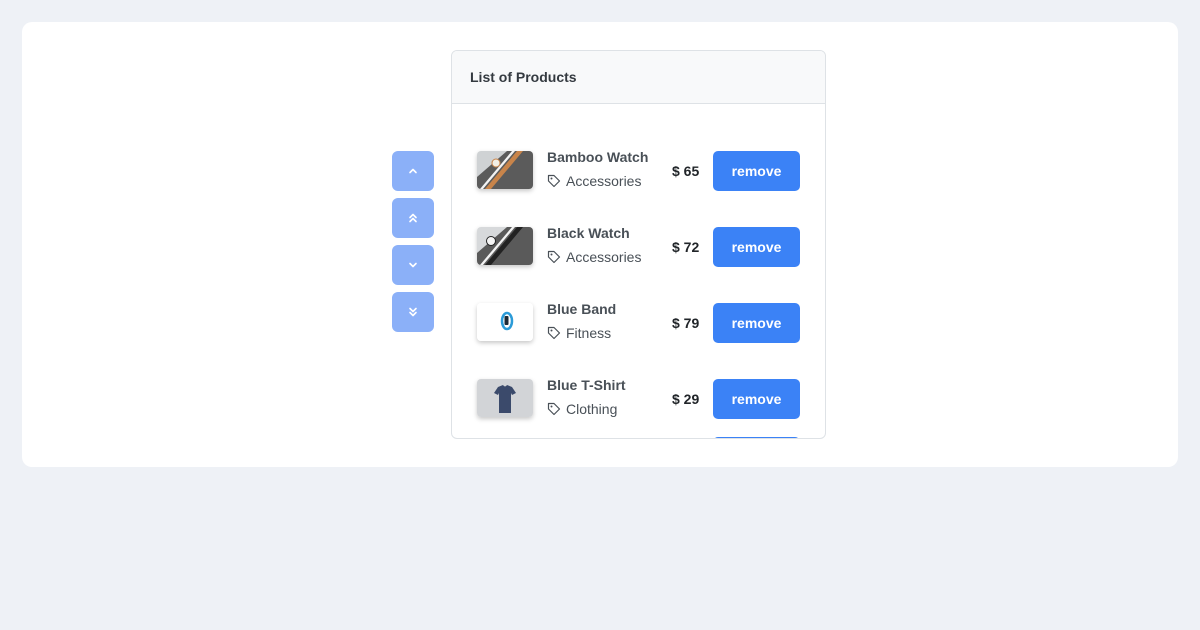 This screenshot has height=630, width=1200. Describe the element at coordinates (582, 309) in the screenshot. I see `product-name: Blue Band` at that location.